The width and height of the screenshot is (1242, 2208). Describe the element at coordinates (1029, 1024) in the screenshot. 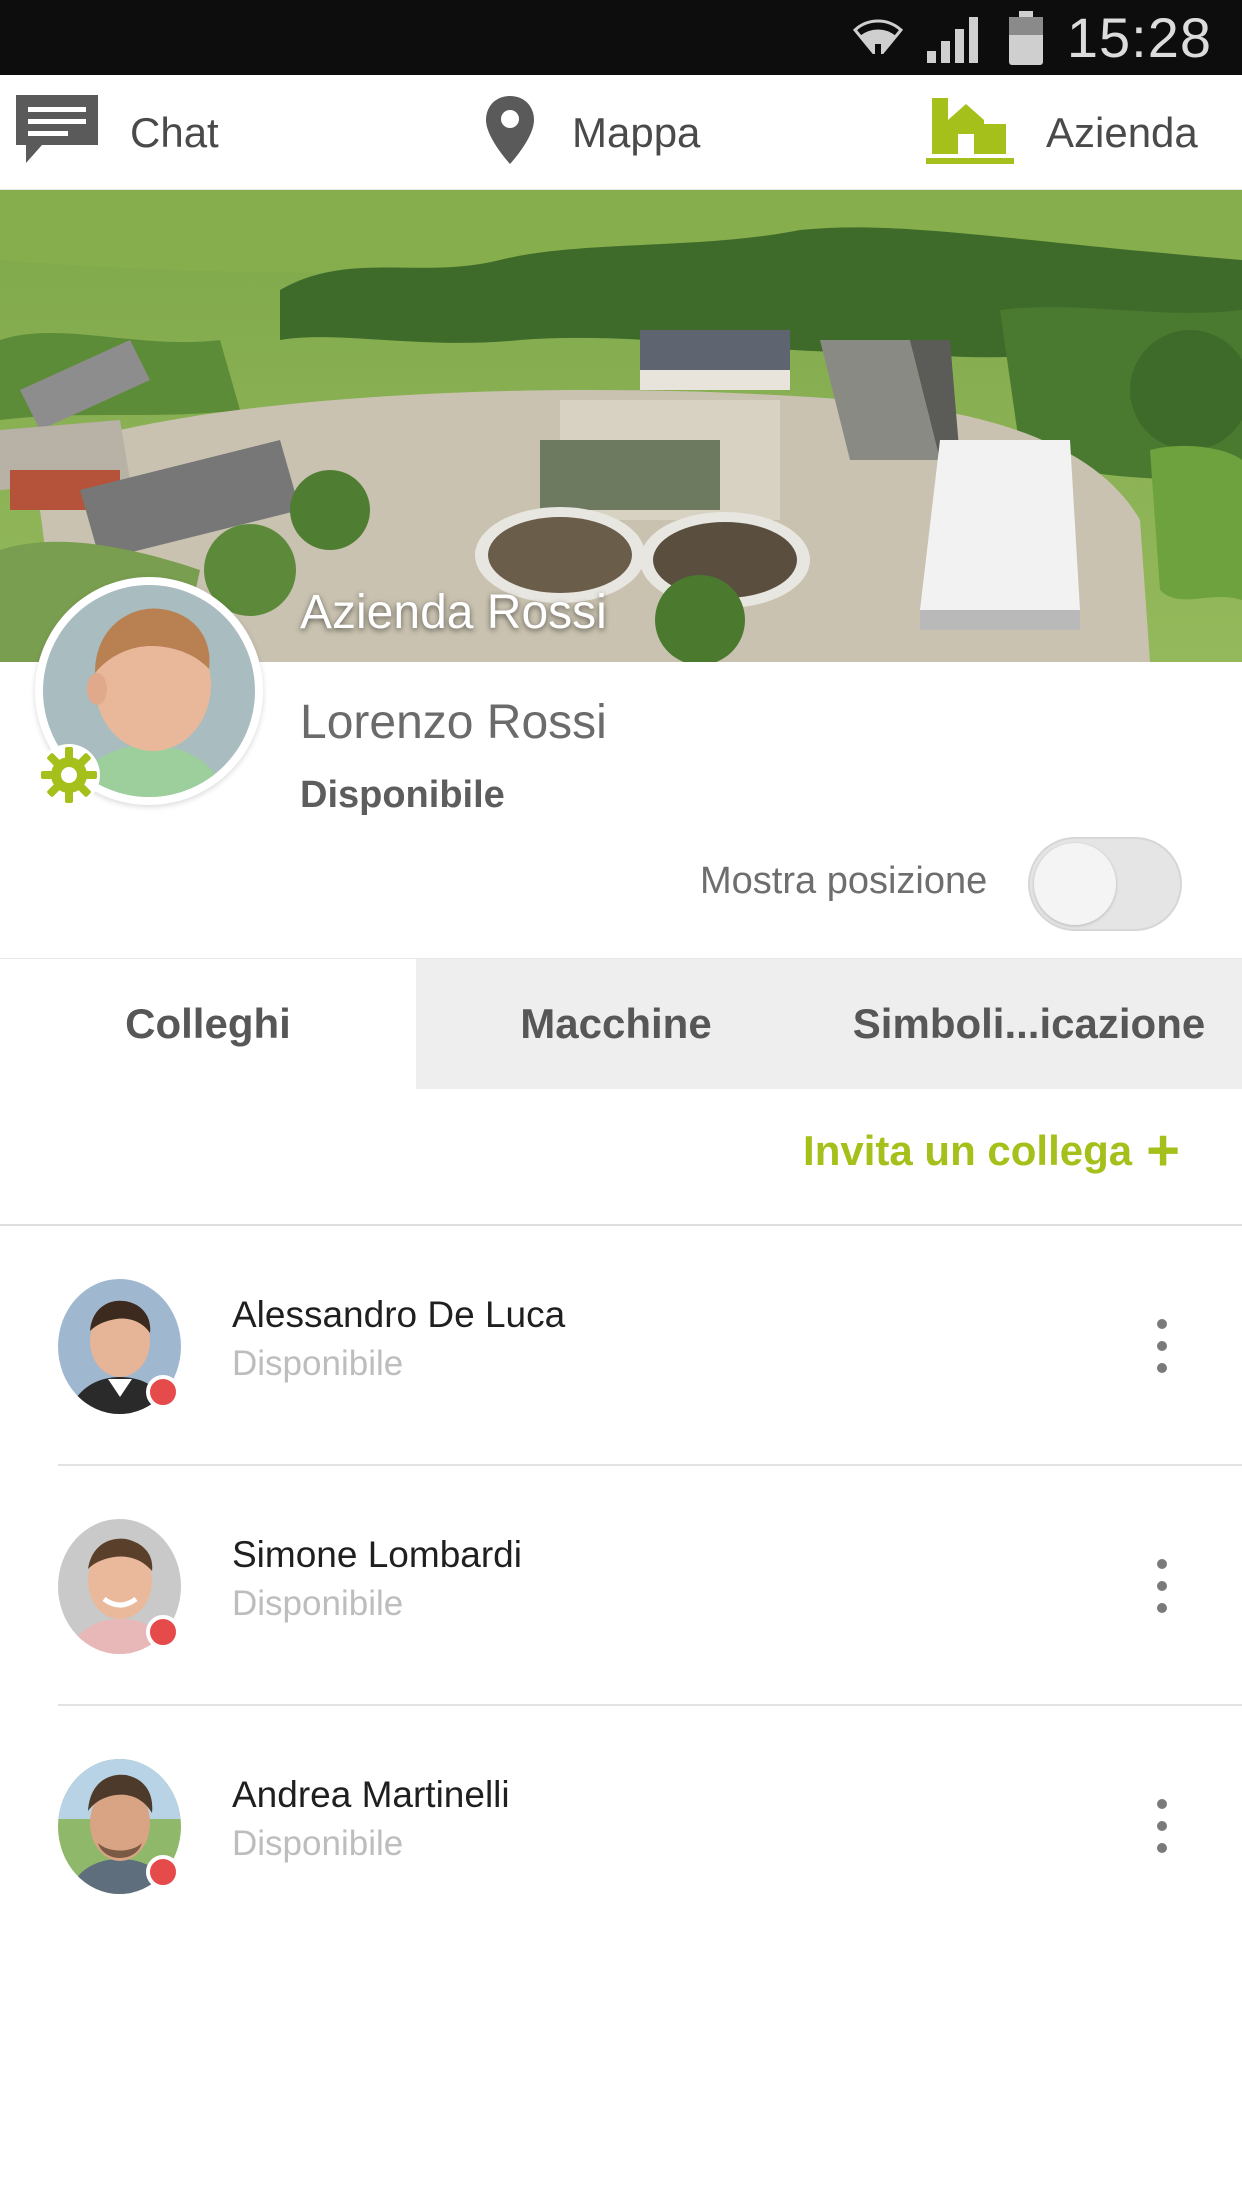

I see `tab-simbolicazione: Simboli...icazione` at that location.